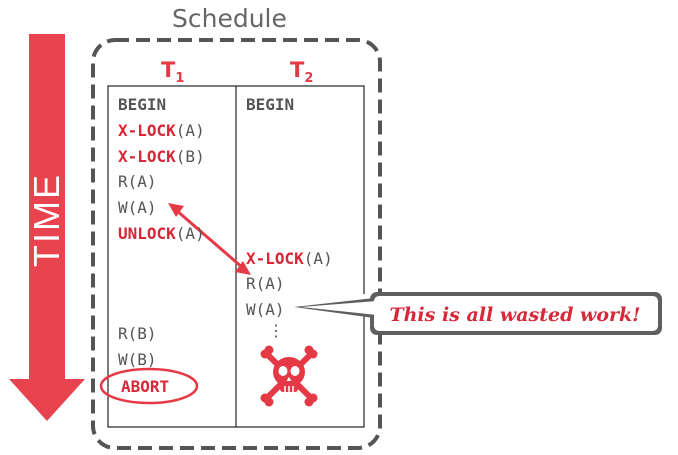  What do you see at coordinates (46, 220) in the screenshot?
I see `time-label: TIME` at bounding box center [46, 220].